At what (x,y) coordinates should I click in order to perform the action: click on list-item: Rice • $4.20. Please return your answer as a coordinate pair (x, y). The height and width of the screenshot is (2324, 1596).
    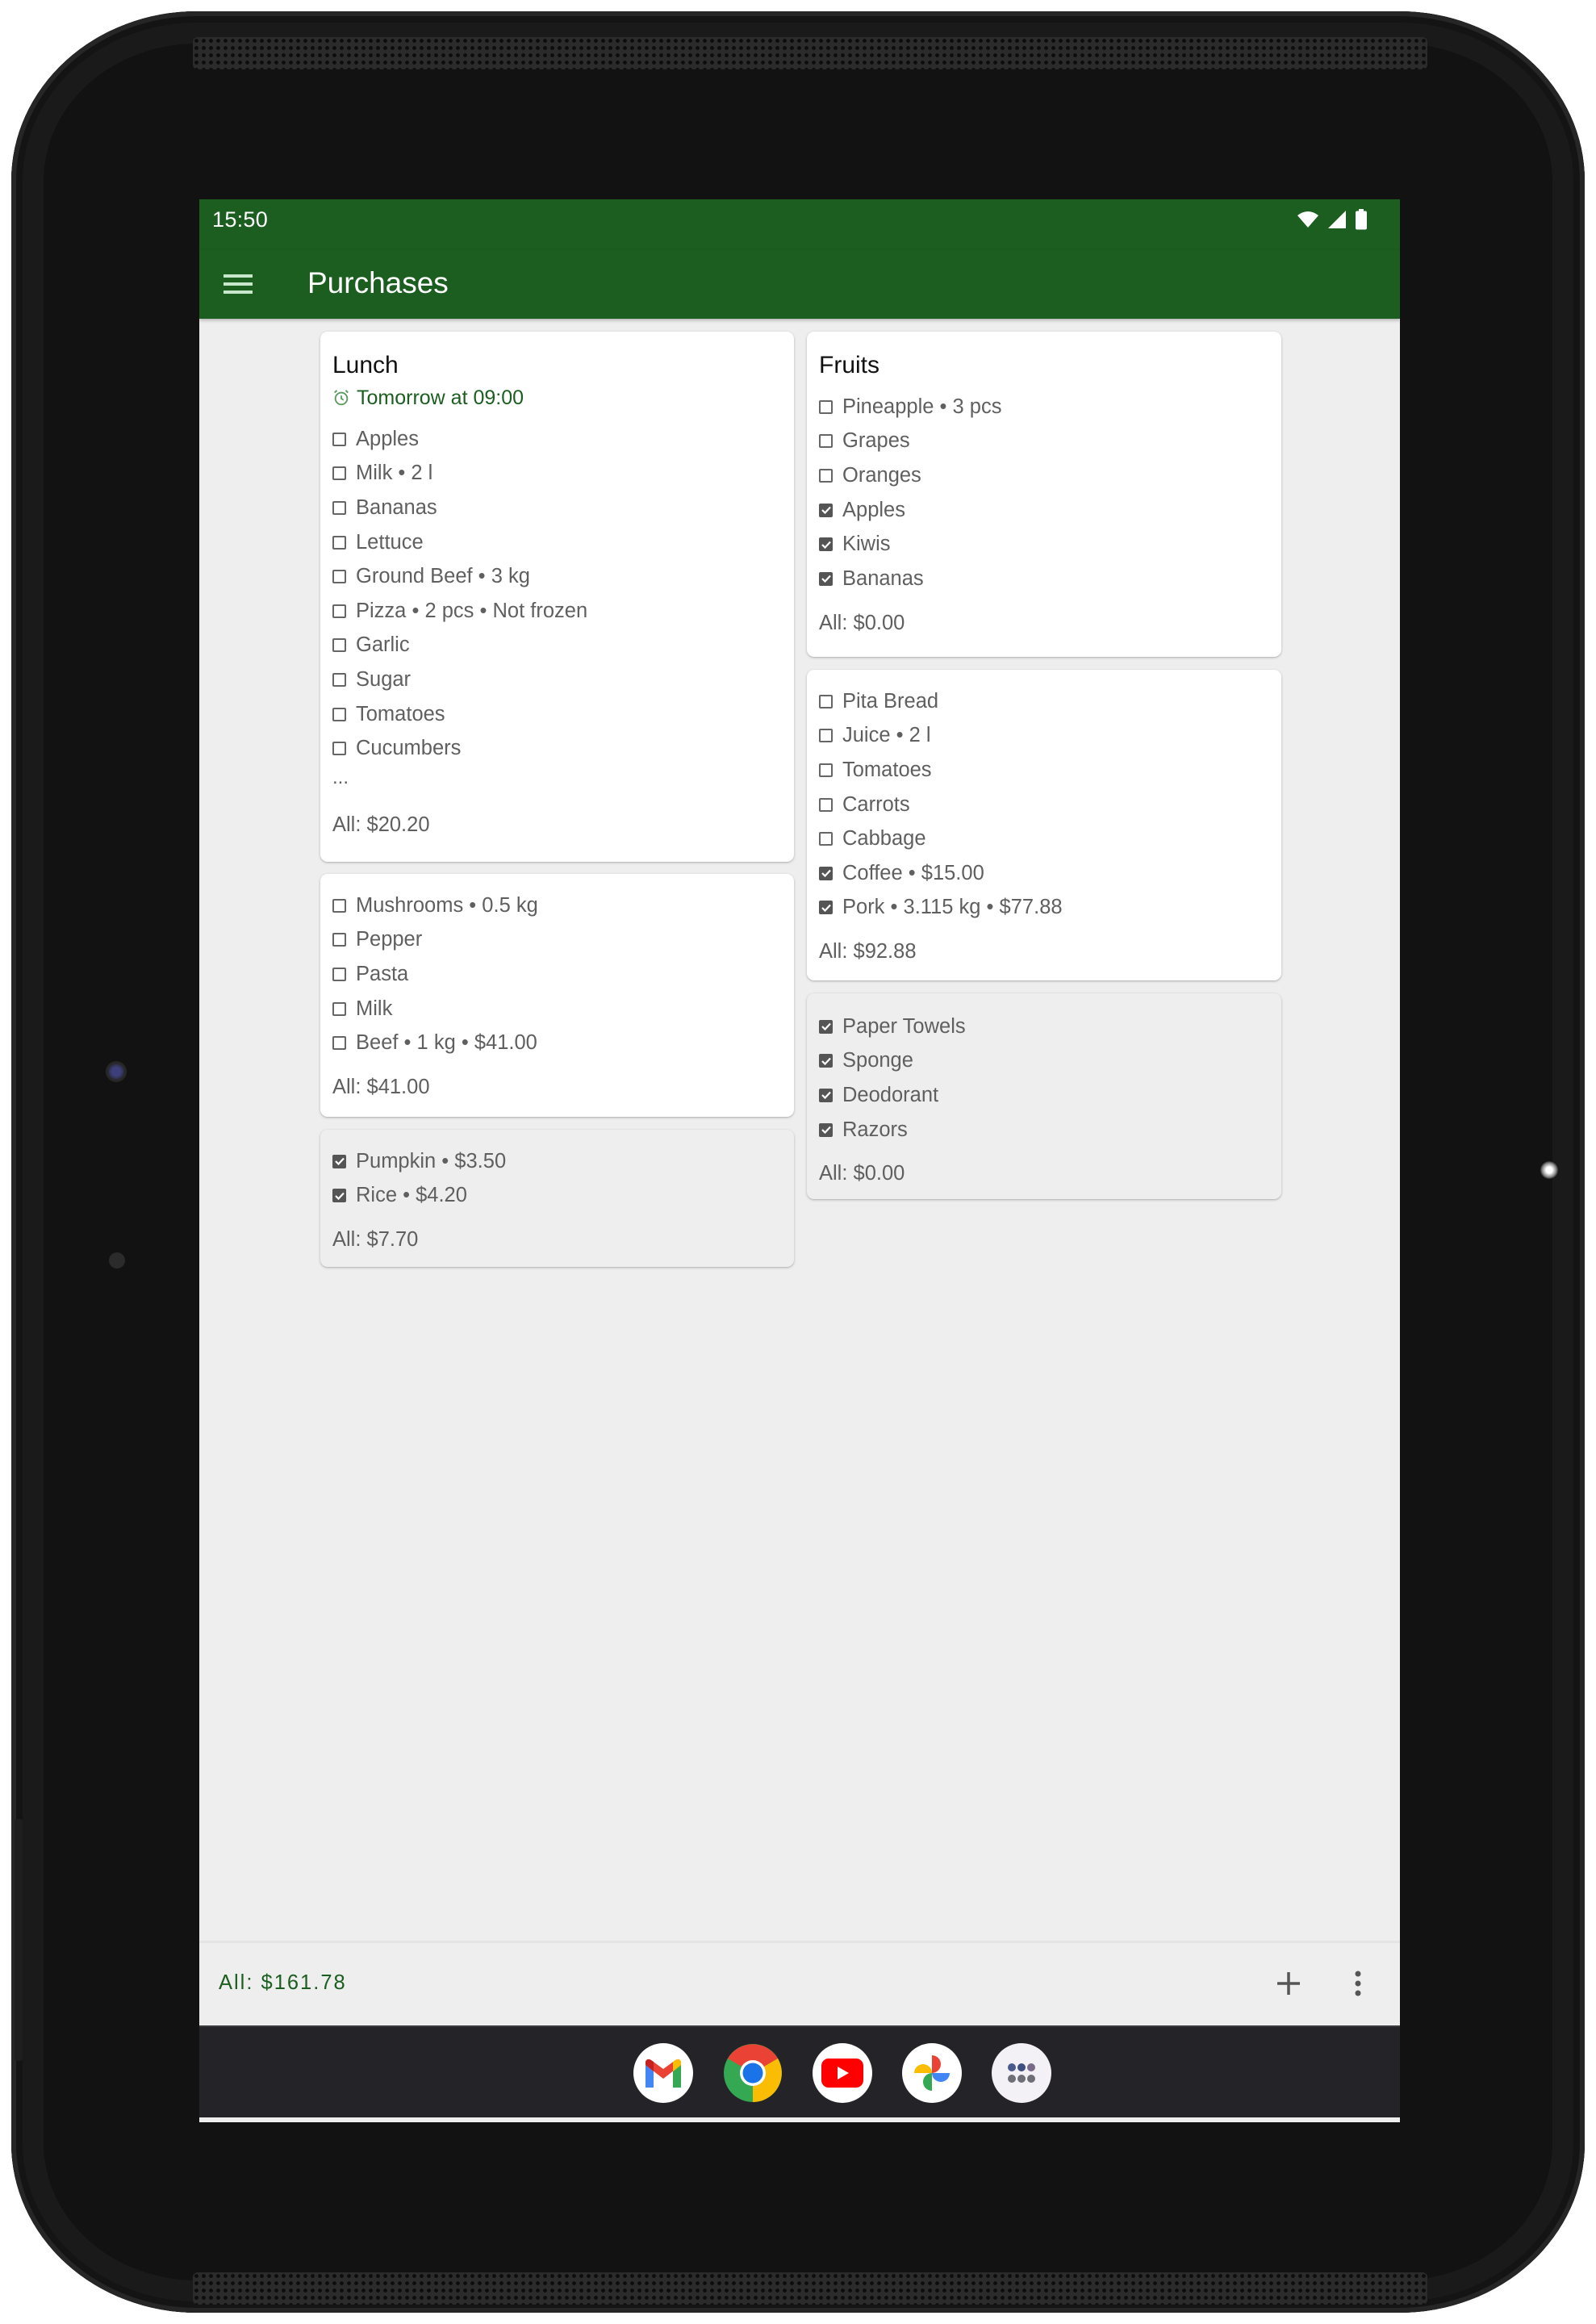
    Looking at the image, I should click on (556, 1196).